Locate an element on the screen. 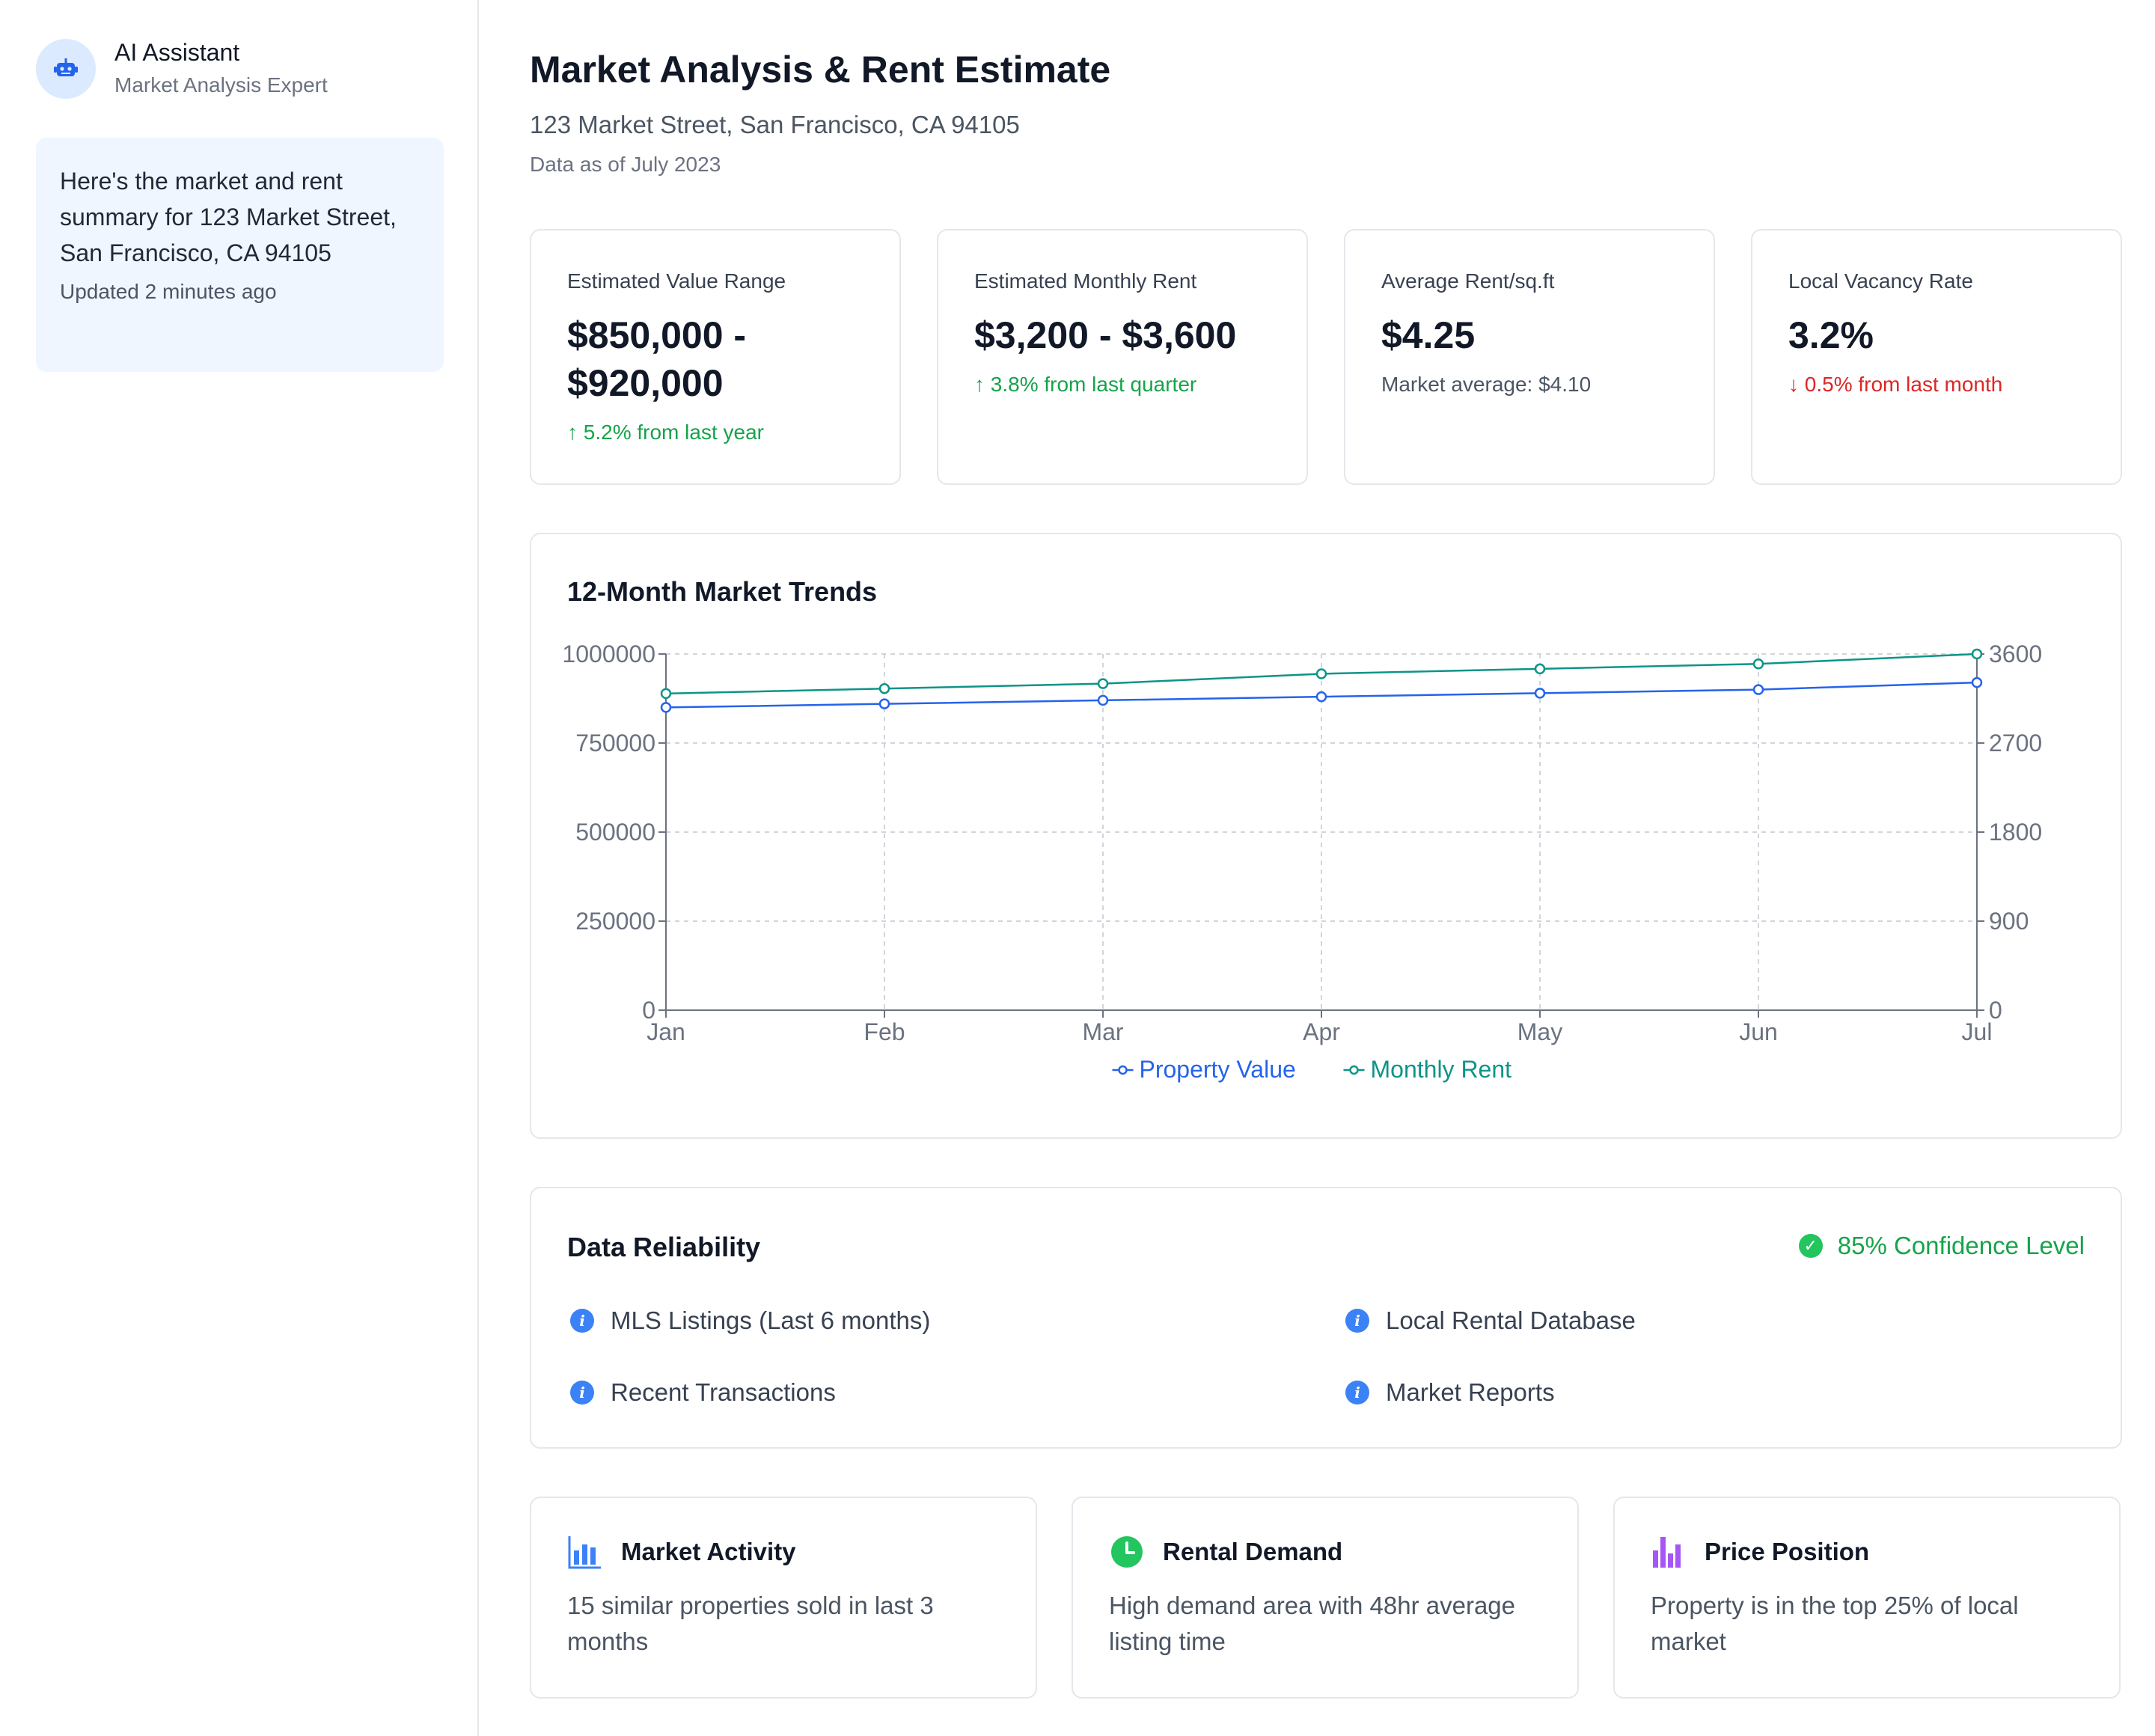 The width and height of the screenshot is (2155, 1736). page-title: Market Analysis & Rent Estimate is located at coordinates (820, 70).